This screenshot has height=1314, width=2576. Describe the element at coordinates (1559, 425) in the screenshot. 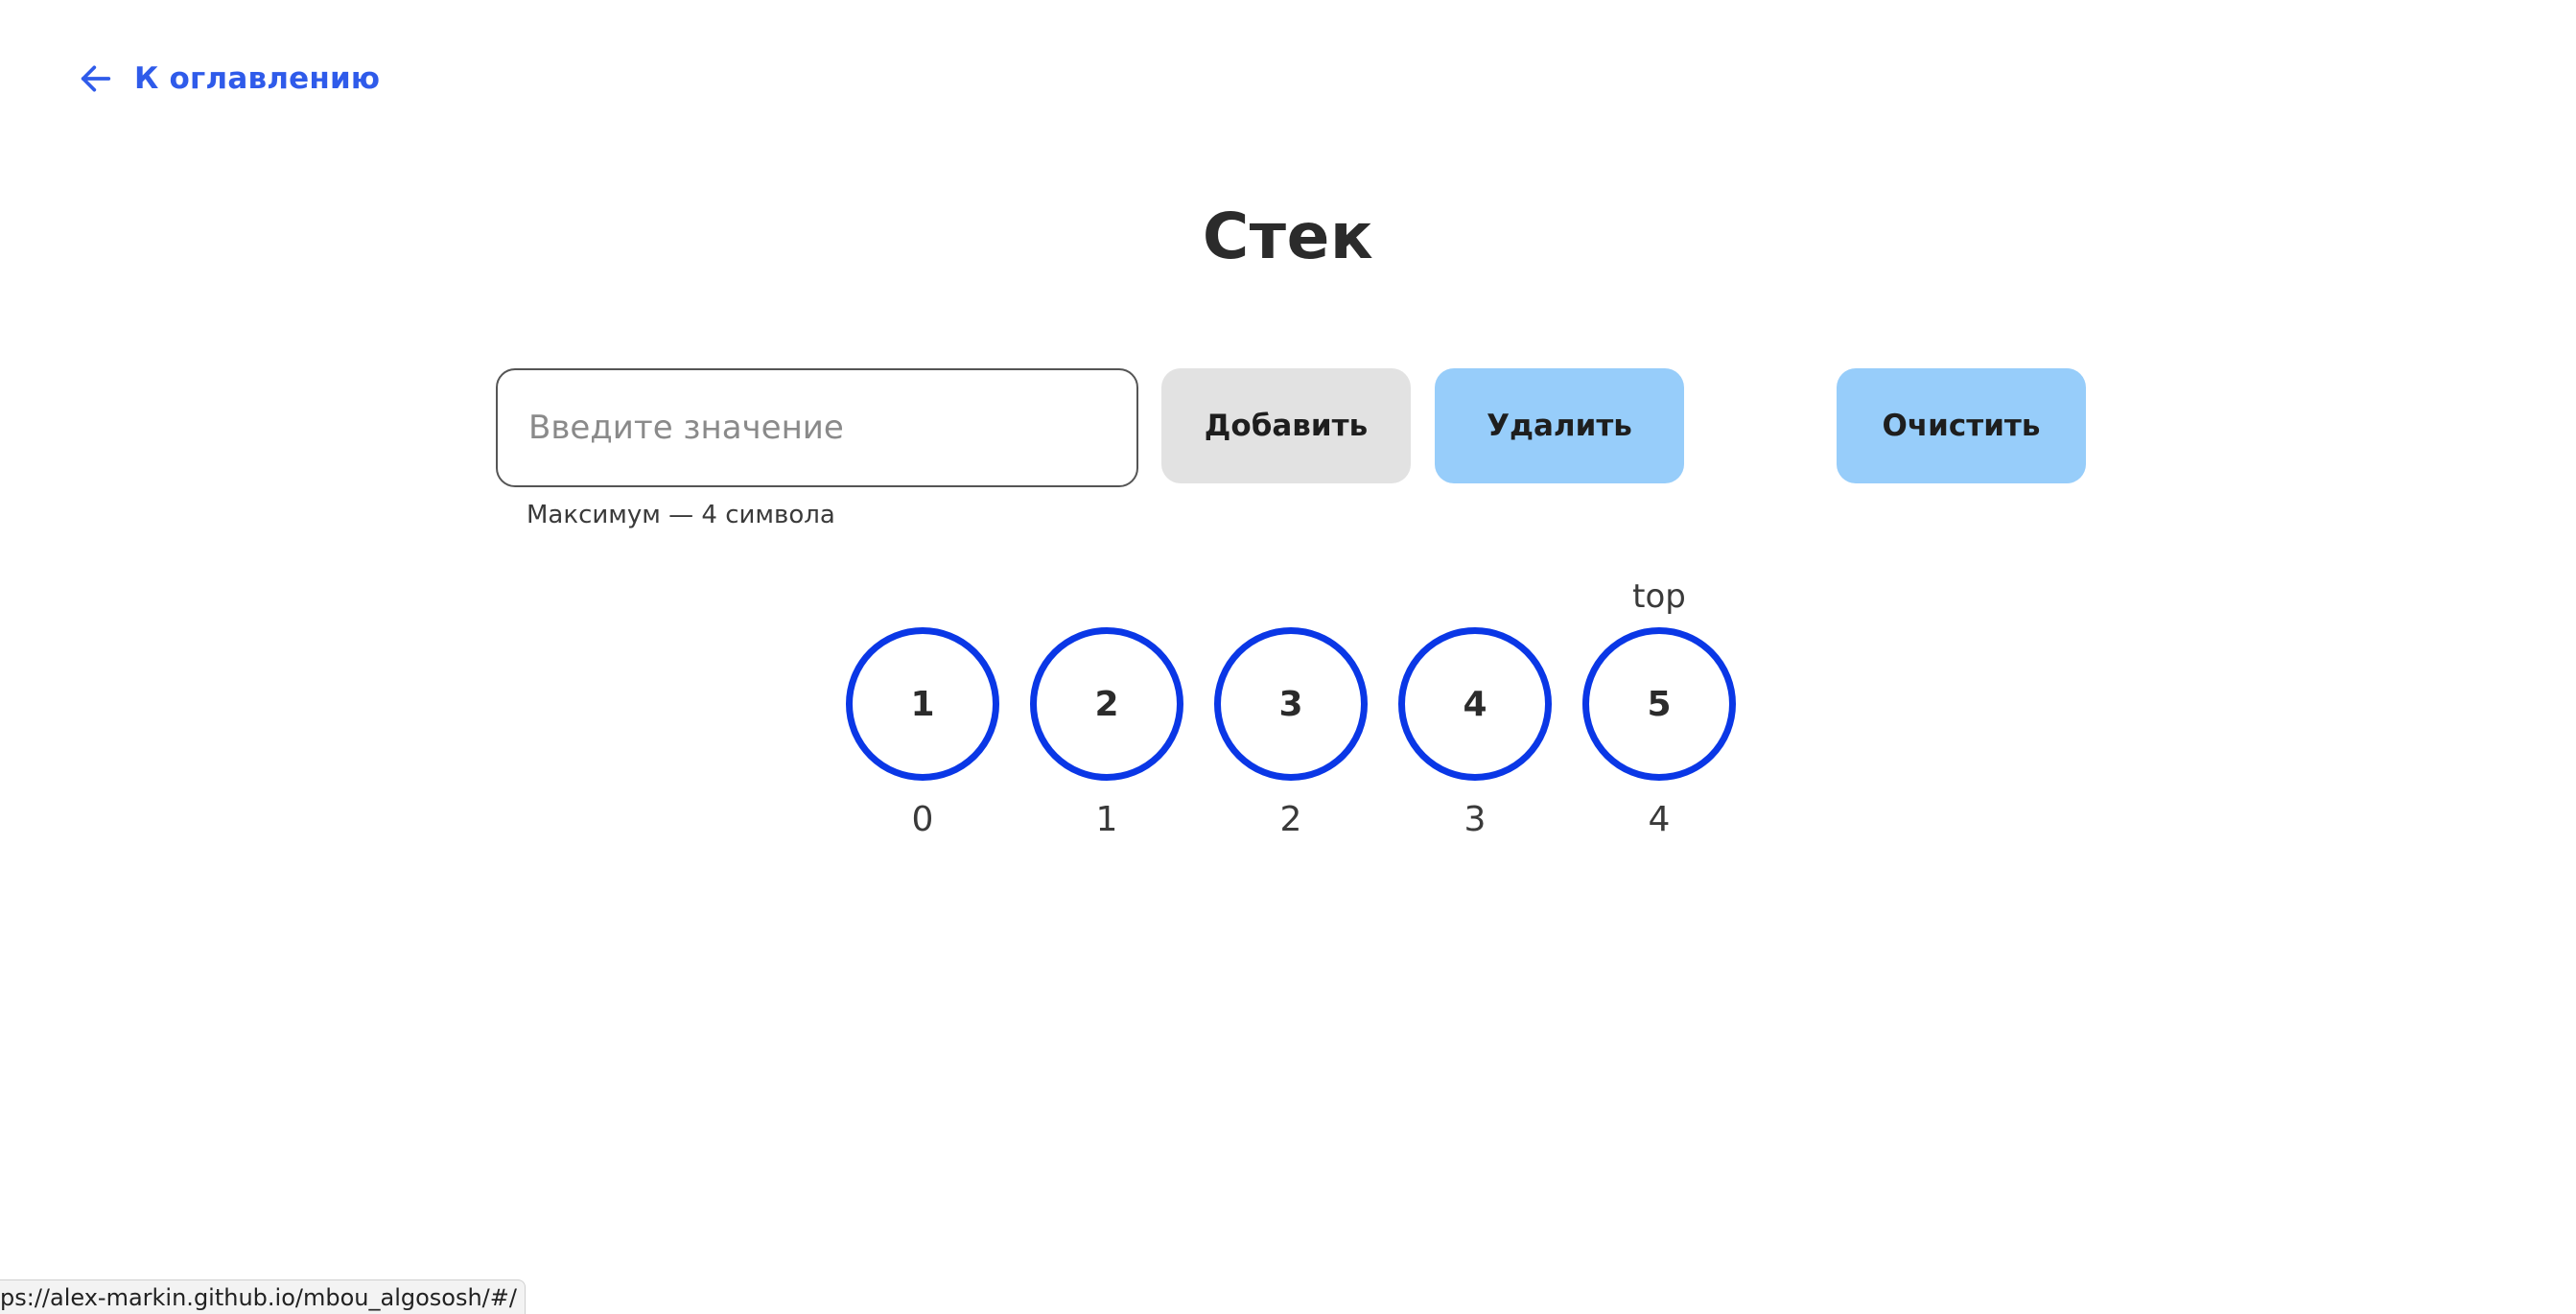

I see `remove-button: Удалить` at that location.